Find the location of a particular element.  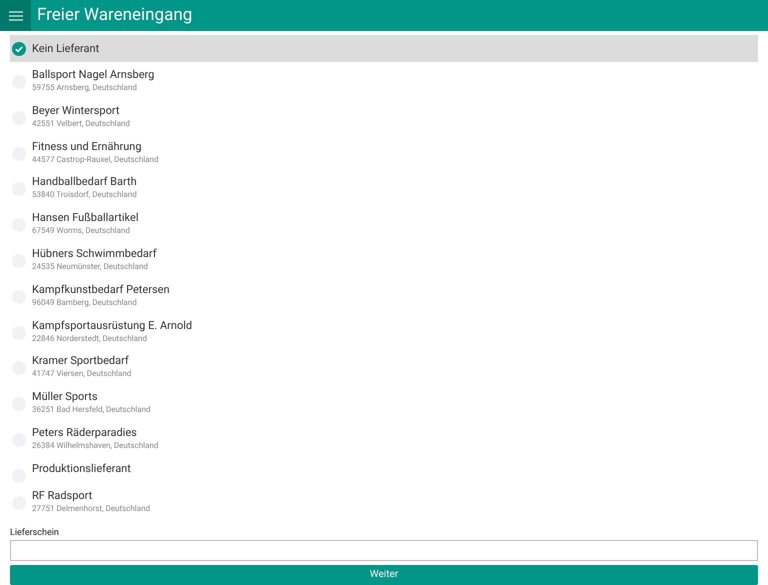

supplier-address: 59755 Arnsberg, Deutschland is located at coordinates (85, 87).